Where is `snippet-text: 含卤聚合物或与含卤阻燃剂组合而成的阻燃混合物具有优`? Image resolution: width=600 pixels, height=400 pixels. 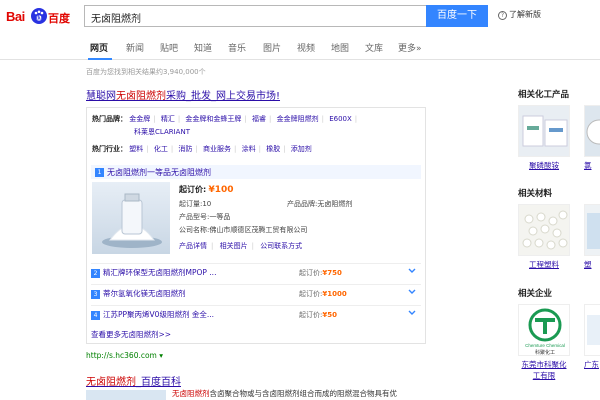
snippet-text: 含卤聚合物或与含卤阻燃剂组合而成的阻燃混合物具有优 is located at coordinates (303, 393).